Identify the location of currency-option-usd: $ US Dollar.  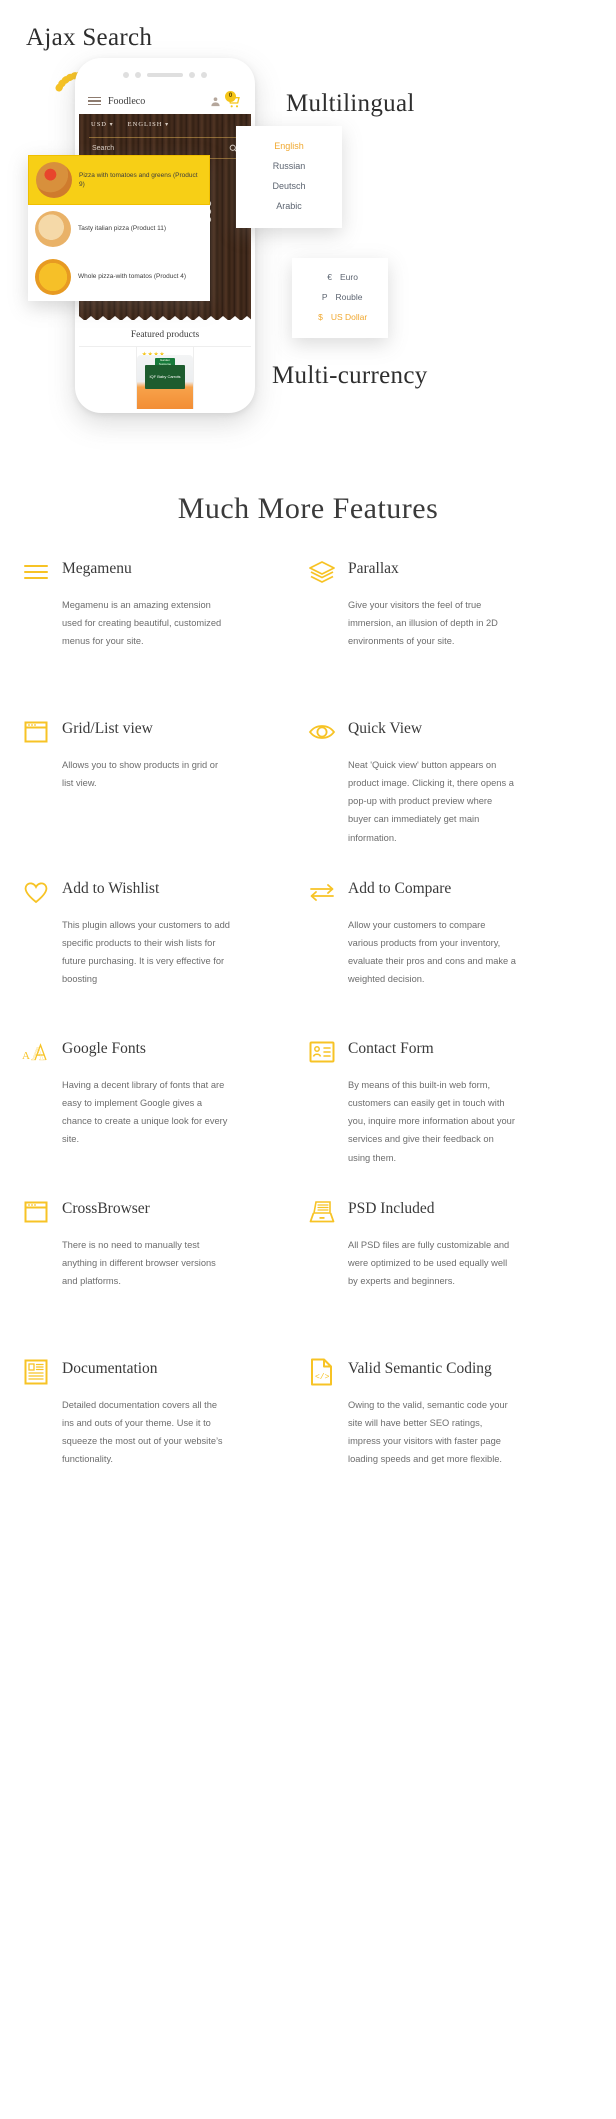
(340, 317).